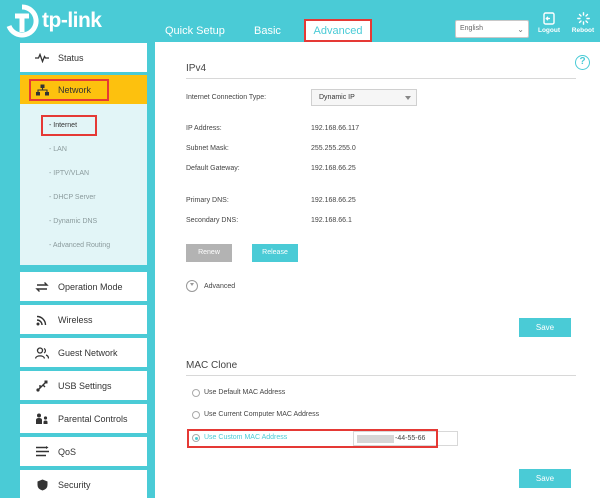 This screenshot has height=498, width=600. What do you see at coordinates (583, 30) in the screenshot?
I see `reboot-label: Reboot` at bounding box center [583, 30].